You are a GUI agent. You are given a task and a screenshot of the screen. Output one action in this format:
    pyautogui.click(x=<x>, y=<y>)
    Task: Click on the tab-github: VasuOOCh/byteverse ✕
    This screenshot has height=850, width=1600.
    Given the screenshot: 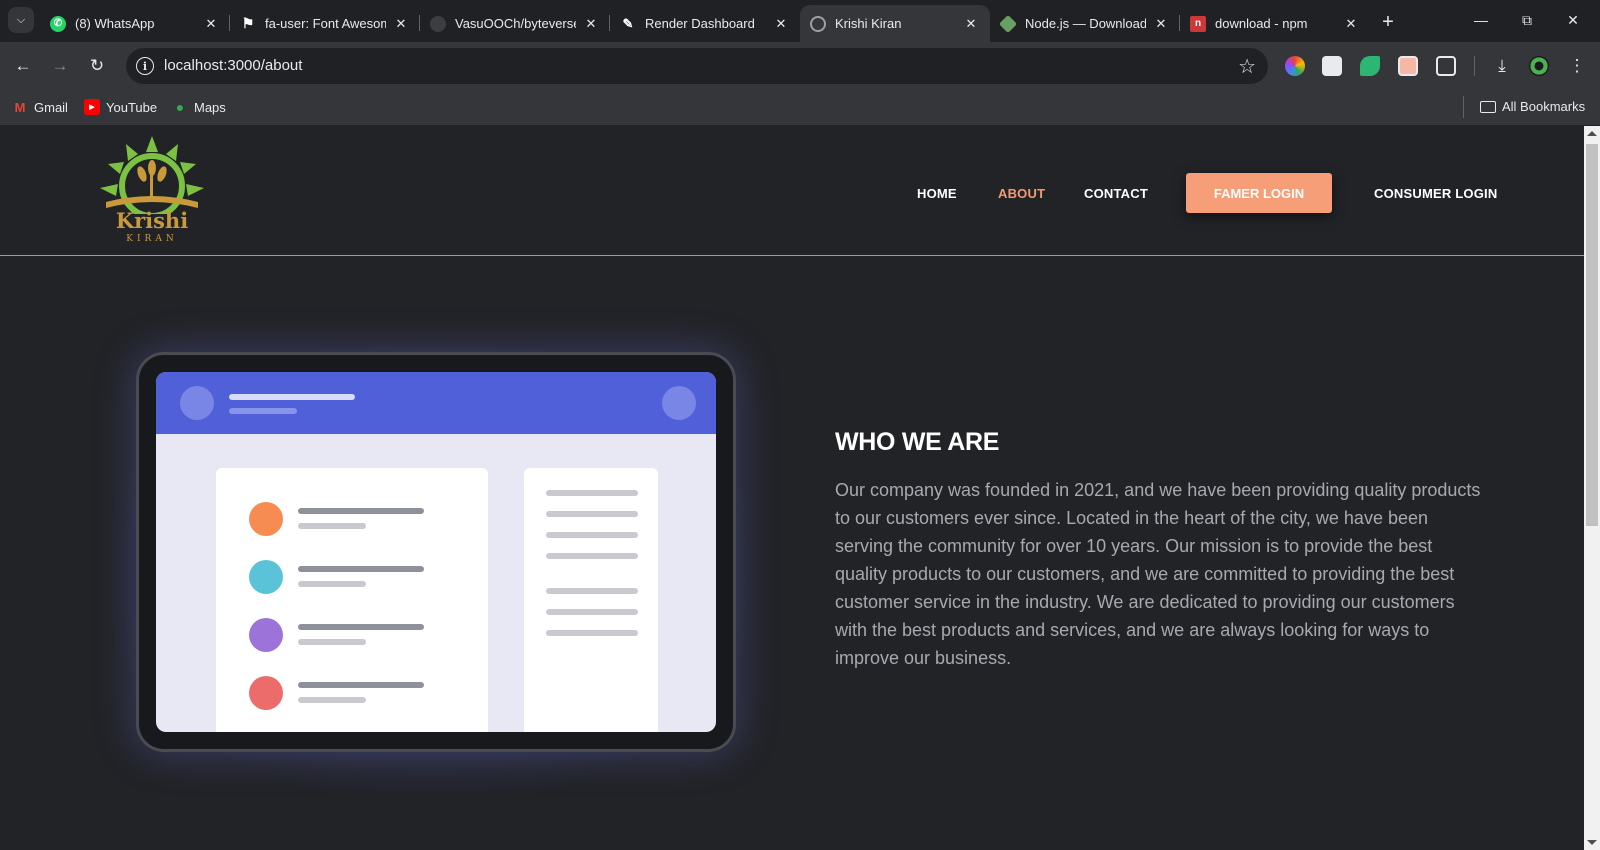 What is the action you would take?
    pyautogui.click(x=514, y=23)
    